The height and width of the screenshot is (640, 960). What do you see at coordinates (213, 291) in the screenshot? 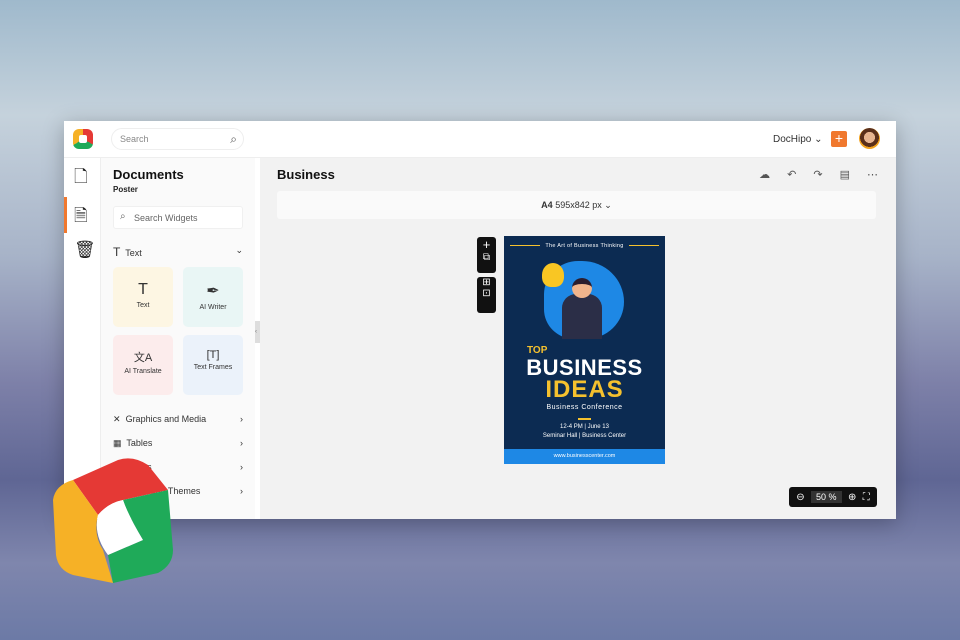
I see `pen-icon: ✒` at bounding box center [213, 291].